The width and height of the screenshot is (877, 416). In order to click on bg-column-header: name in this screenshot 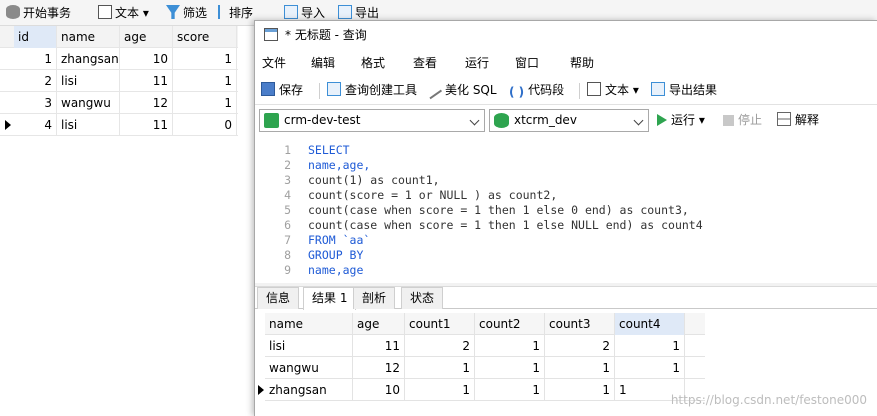, I will do `click(88, 37)`.